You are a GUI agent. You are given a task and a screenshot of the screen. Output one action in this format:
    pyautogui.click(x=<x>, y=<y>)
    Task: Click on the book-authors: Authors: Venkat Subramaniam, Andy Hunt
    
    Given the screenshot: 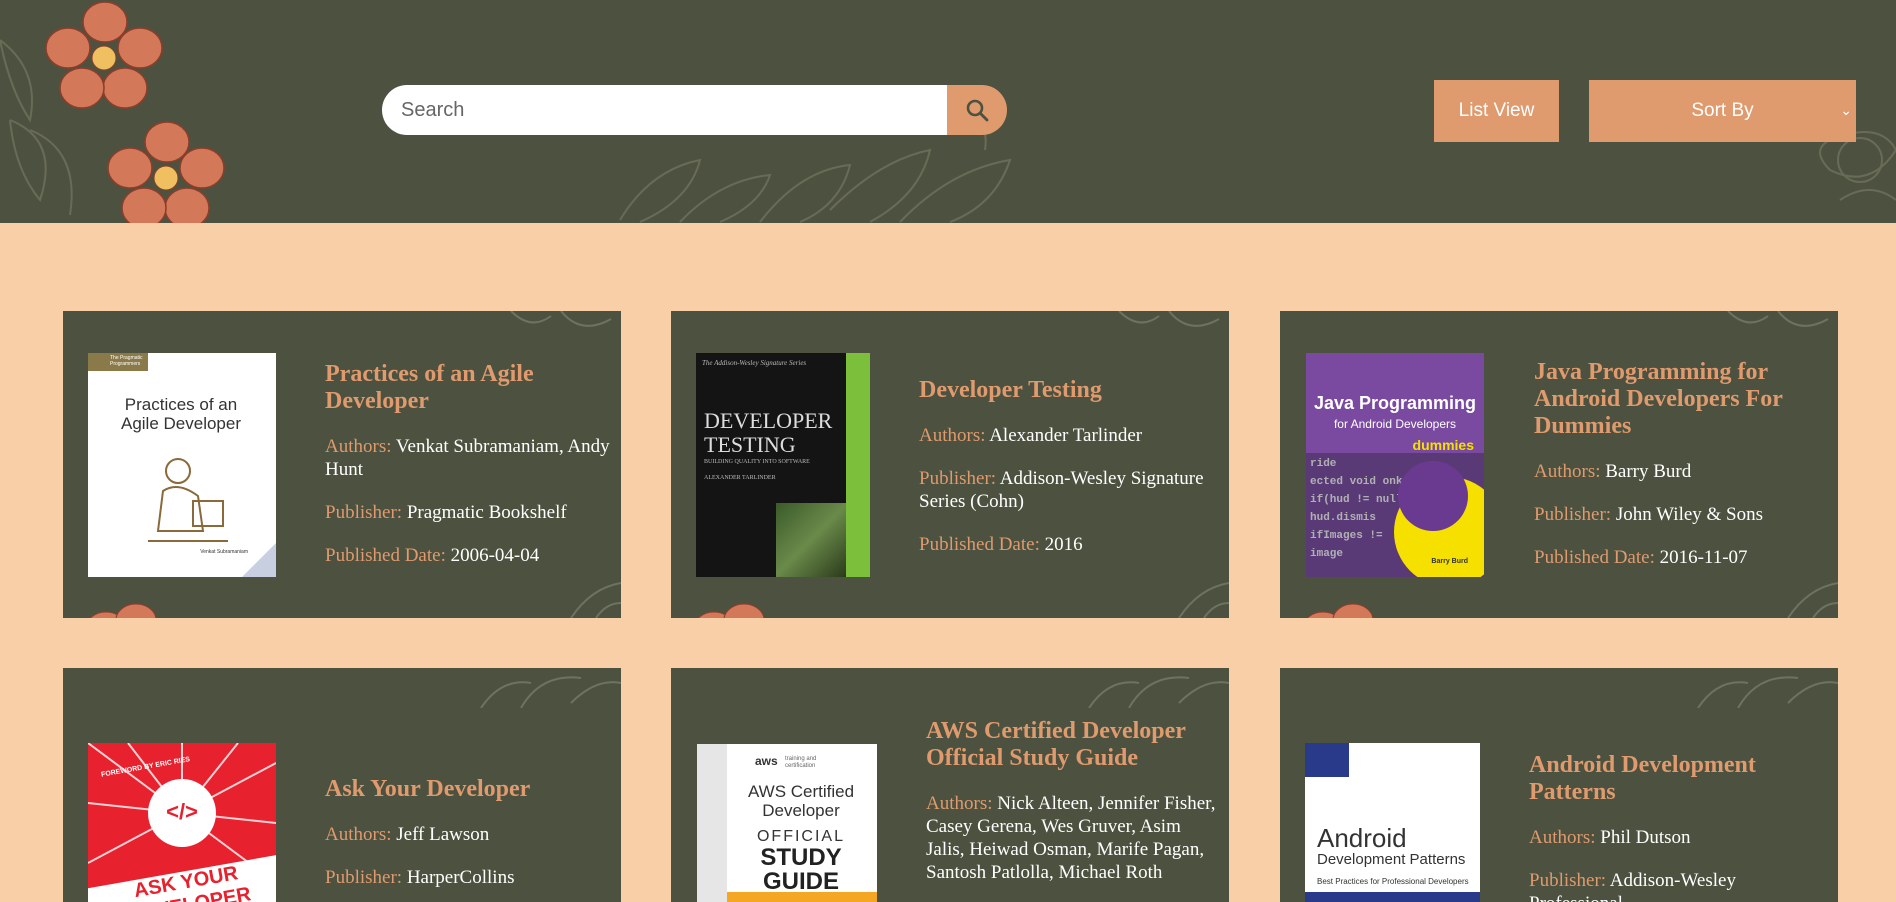 What is the action you would take?
    pyautogui.click(x=467, y=458)
    